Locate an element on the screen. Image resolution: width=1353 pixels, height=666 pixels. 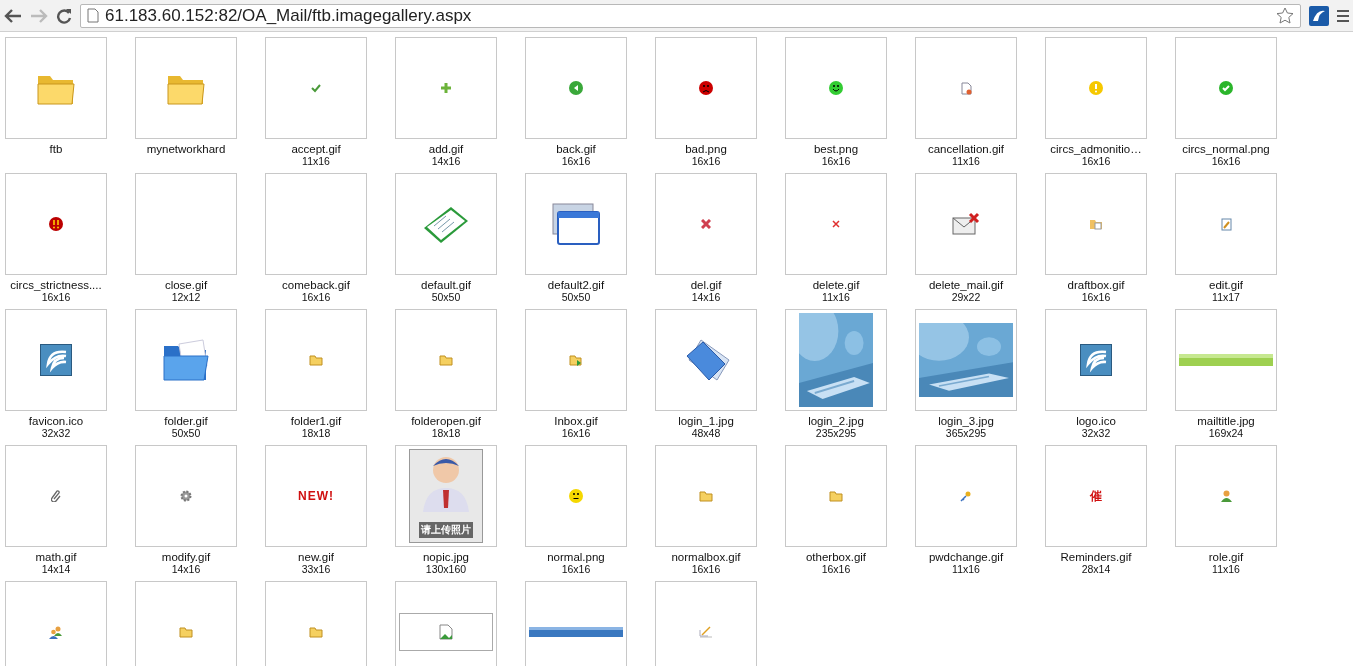
banner-icon is located at coordinates (1226, 360).